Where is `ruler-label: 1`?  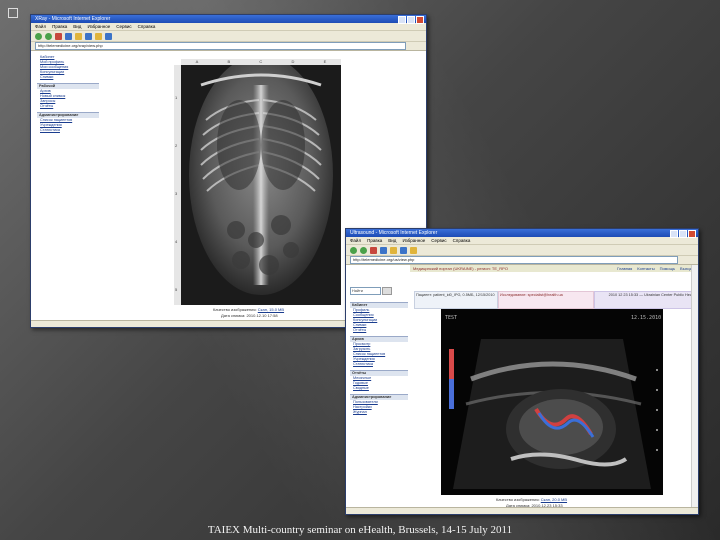 ruler-label: 1 is located at coordinates (176, 97).